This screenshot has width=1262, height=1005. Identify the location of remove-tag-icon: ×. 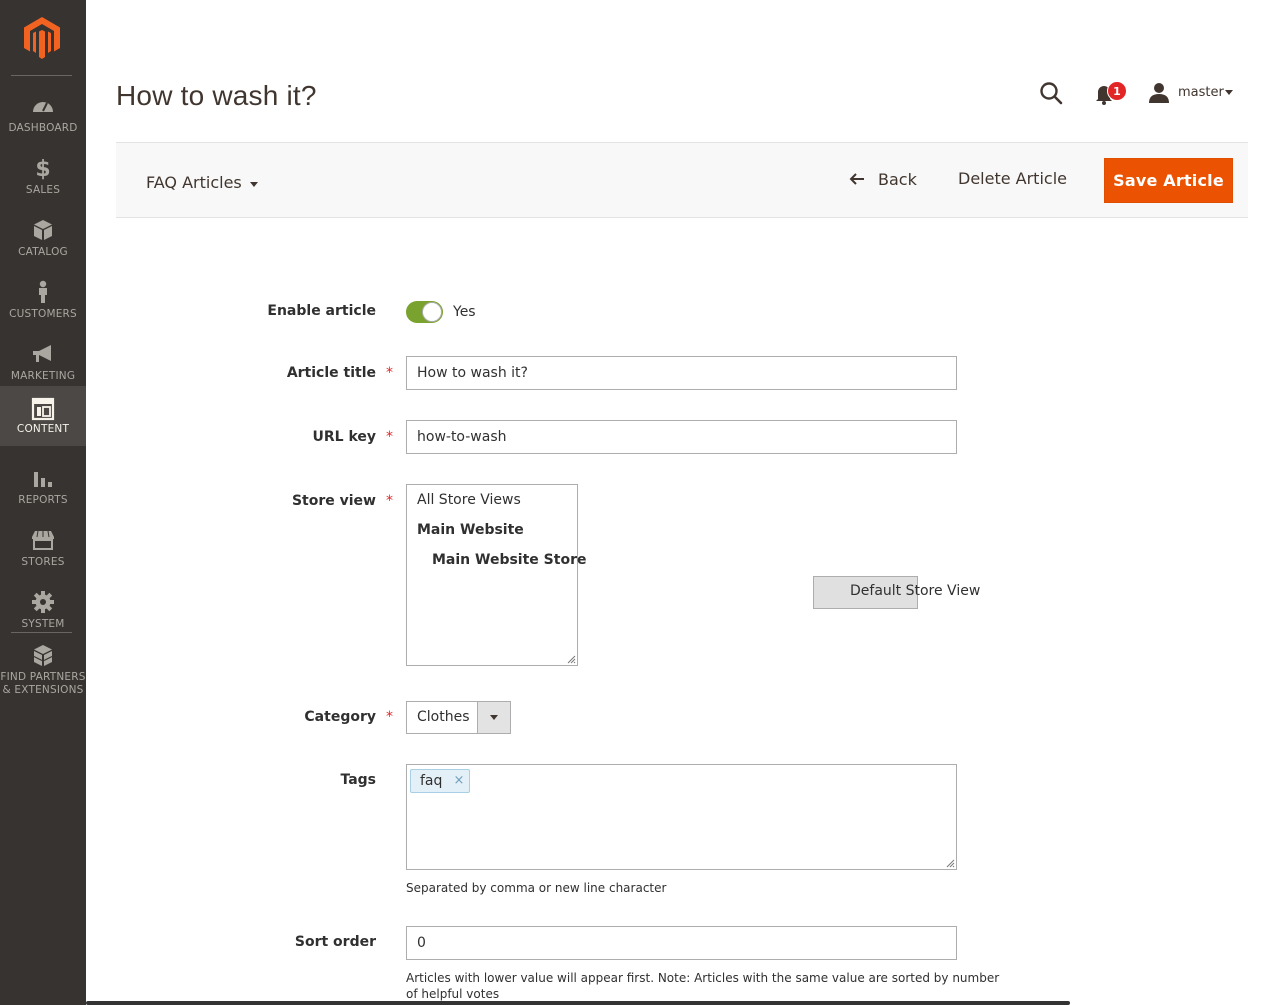
(459, 781).